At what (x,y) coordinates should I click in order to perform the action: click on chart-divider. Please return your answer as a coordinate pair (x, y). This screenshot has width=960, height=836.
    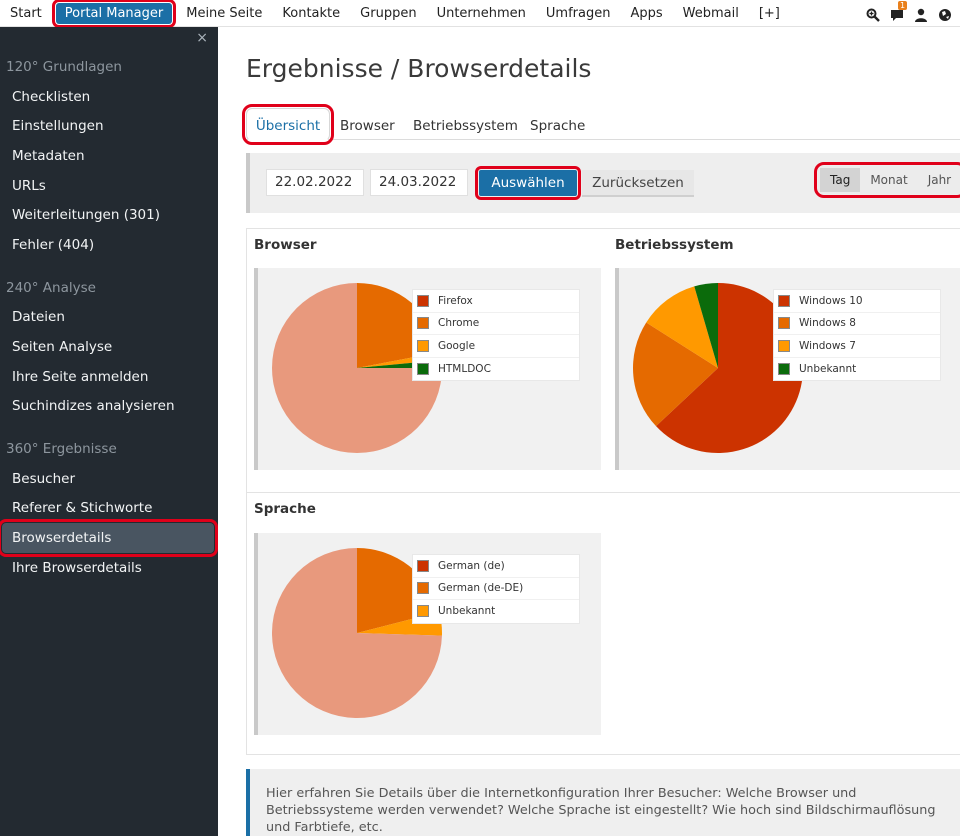
    Looking at the image, I should click on (603, 492).